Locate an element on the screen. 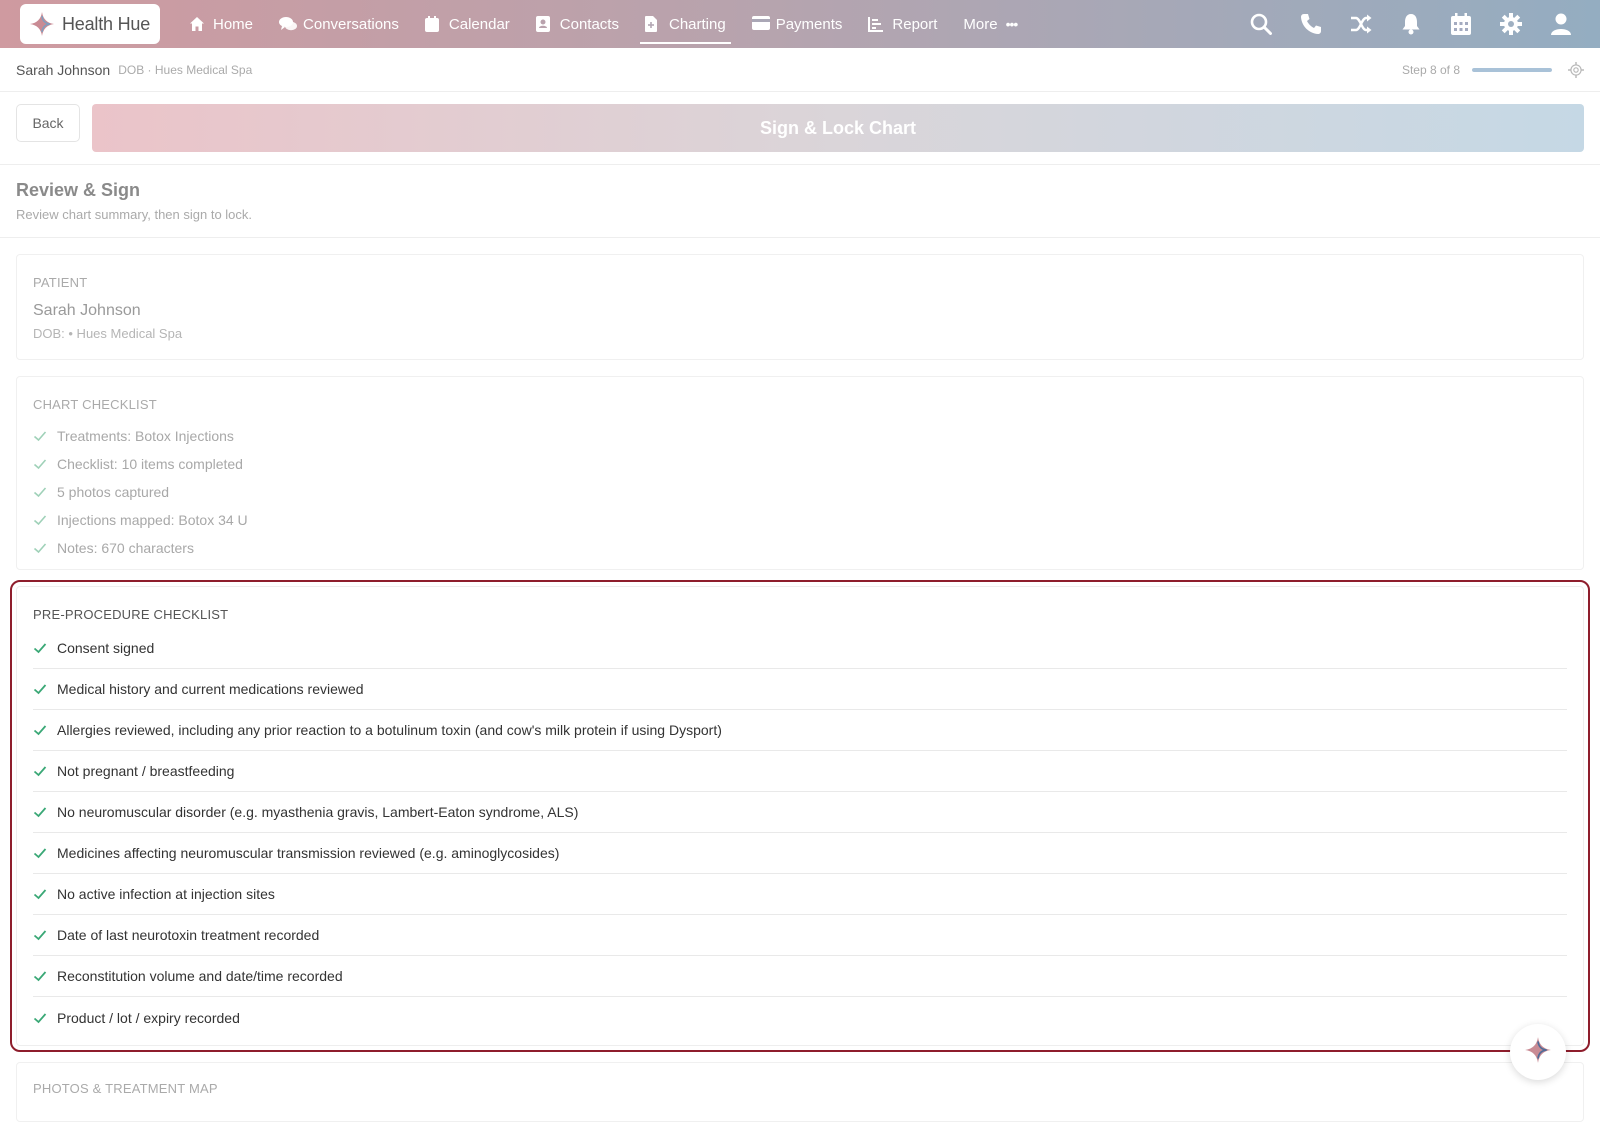 This screenshot has width=1600, height=1122. list-item: Treatments: Botox Injections is located at coordinates (800, 436).